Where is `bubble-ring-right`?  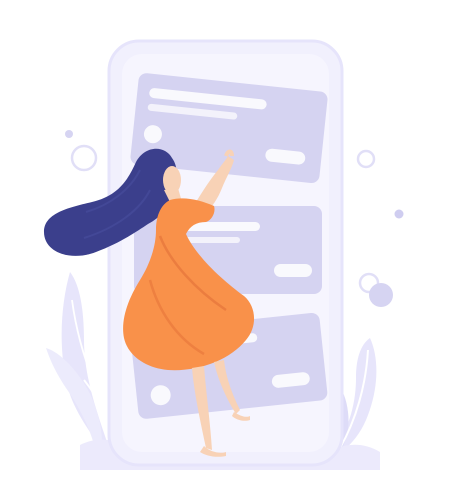
bubble-ring-right is located at coordinates (366, 159).